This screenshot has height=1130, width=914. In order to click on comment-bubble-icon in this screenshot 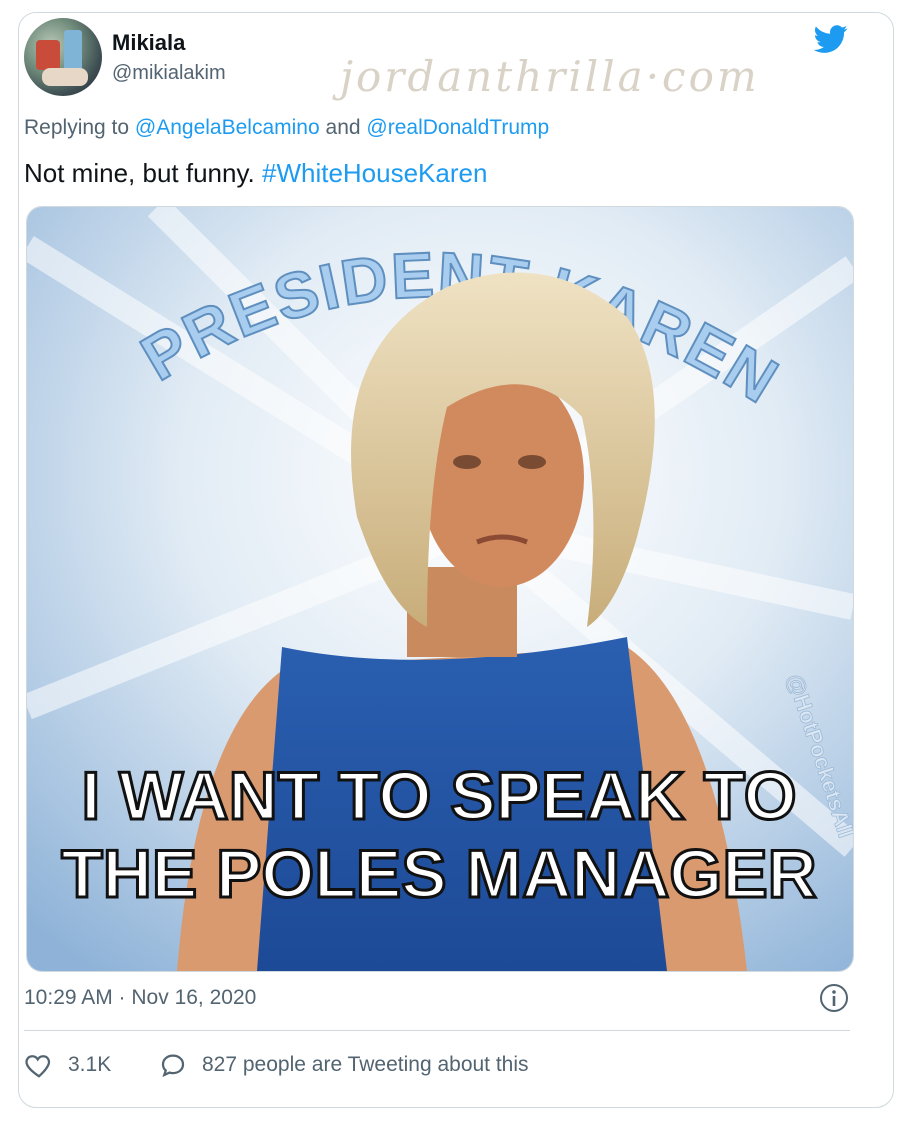, I will do `click(173, 1066)`.